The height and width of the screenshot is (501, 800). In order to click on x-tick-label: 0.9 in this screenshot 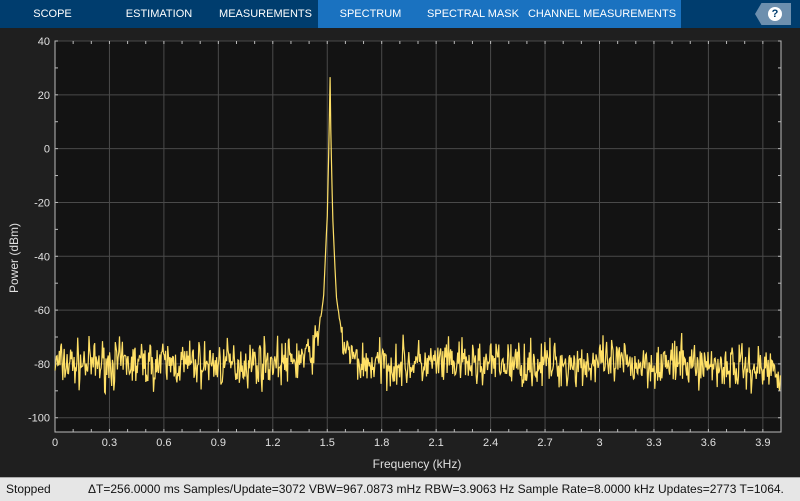, I will do `click(218, 443)`.